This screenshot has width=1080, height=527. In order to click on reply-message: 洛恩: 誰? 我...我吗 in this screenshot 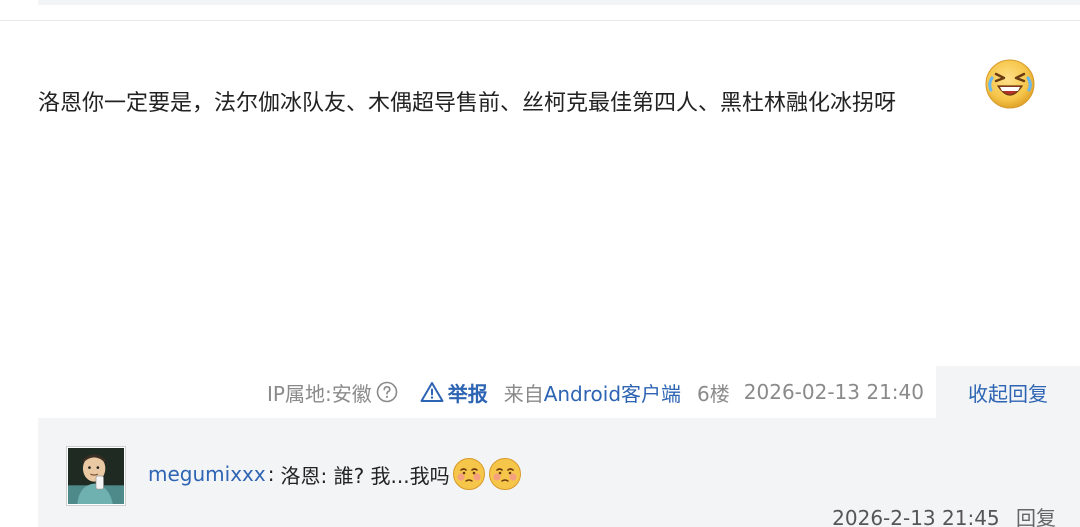, I will do `click(365, 475)`.